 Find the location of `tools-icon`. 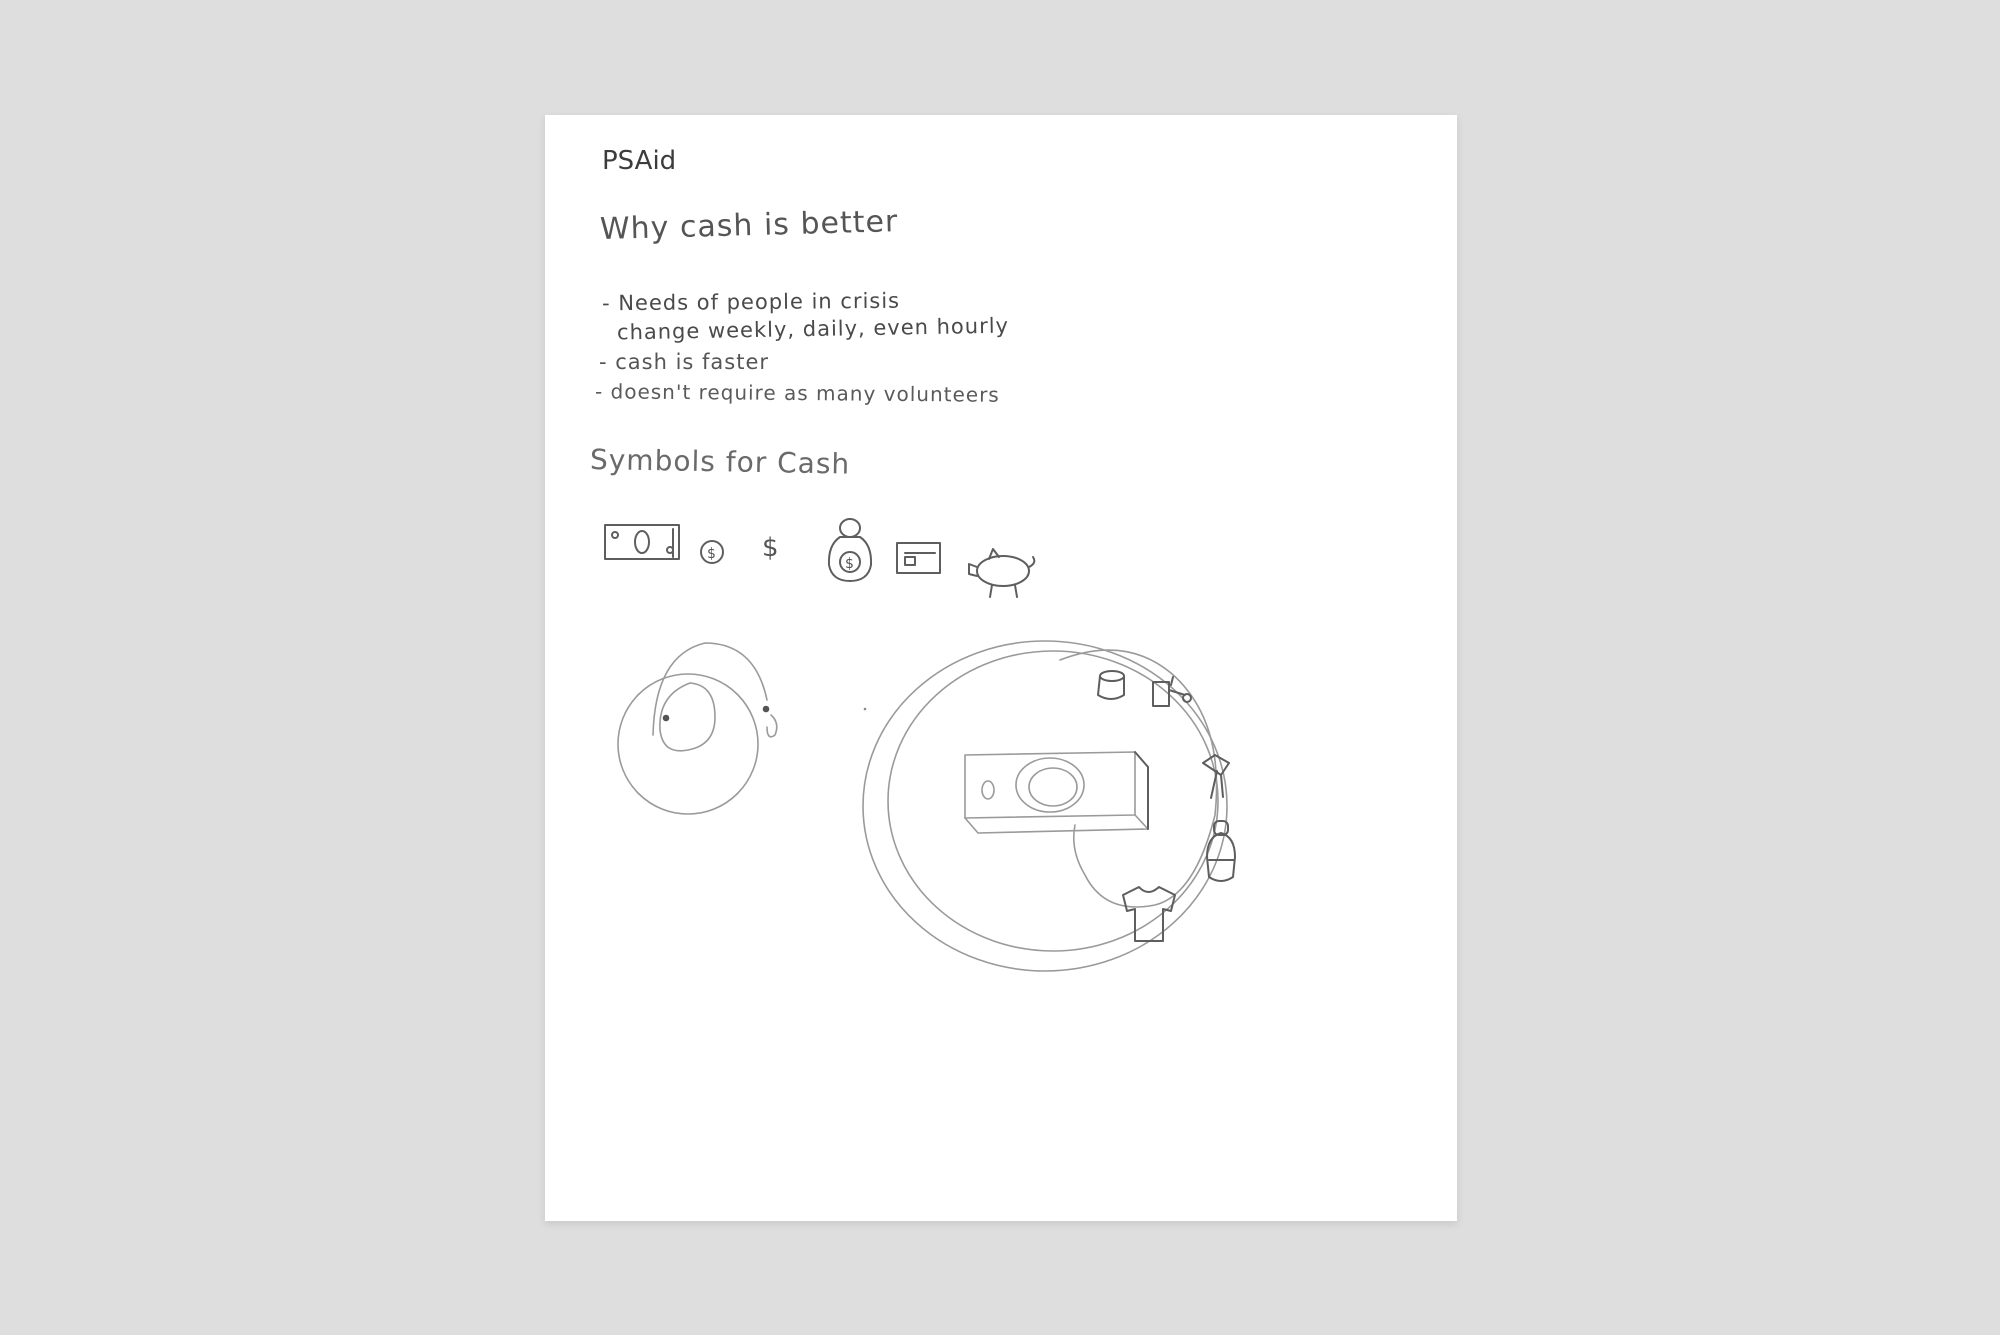

tools-icon is located at coordinates (1172, 691).